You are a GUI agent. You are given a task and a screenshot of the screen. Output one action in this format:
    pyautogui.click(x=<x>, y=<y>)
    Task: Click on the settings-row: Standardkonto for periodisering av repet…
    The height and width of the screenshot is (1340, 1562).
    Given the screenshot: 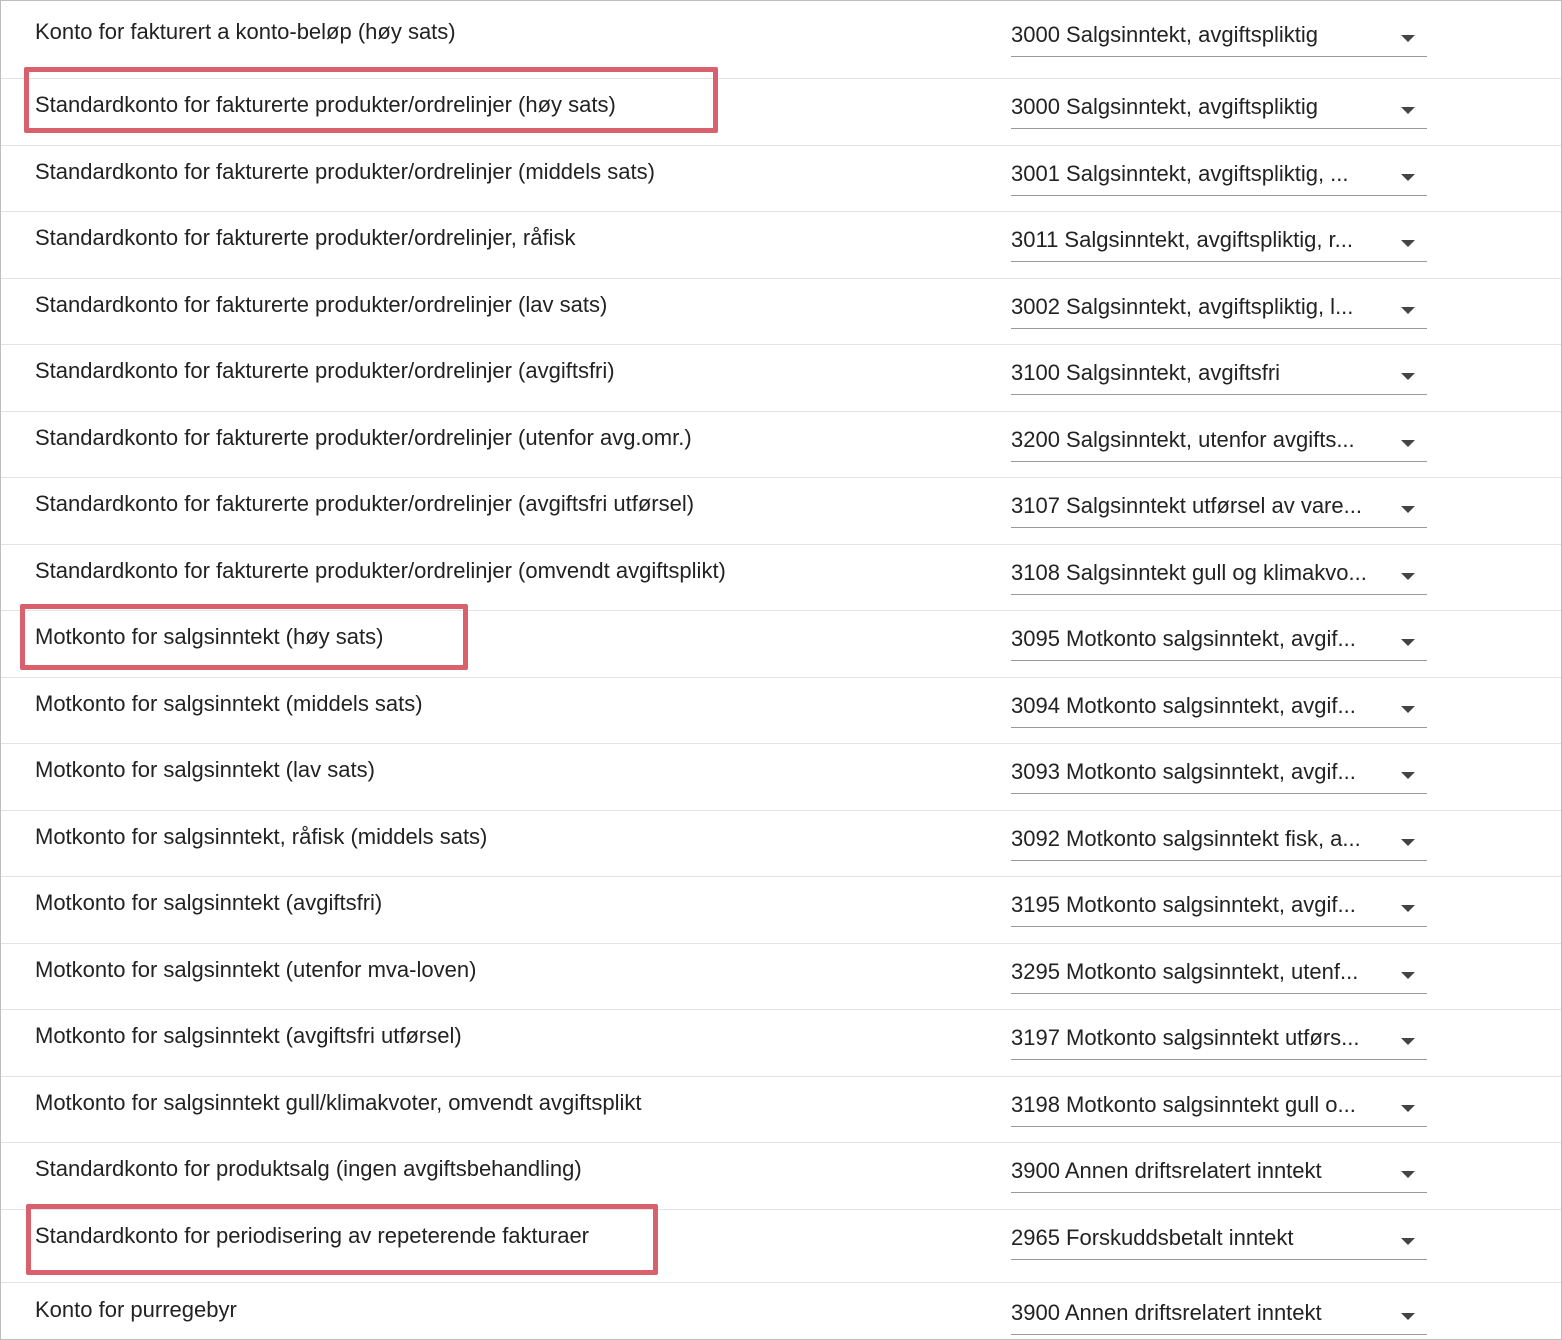 What is the action you would take?
    pyautogui.click(x=781, y=1246)
    